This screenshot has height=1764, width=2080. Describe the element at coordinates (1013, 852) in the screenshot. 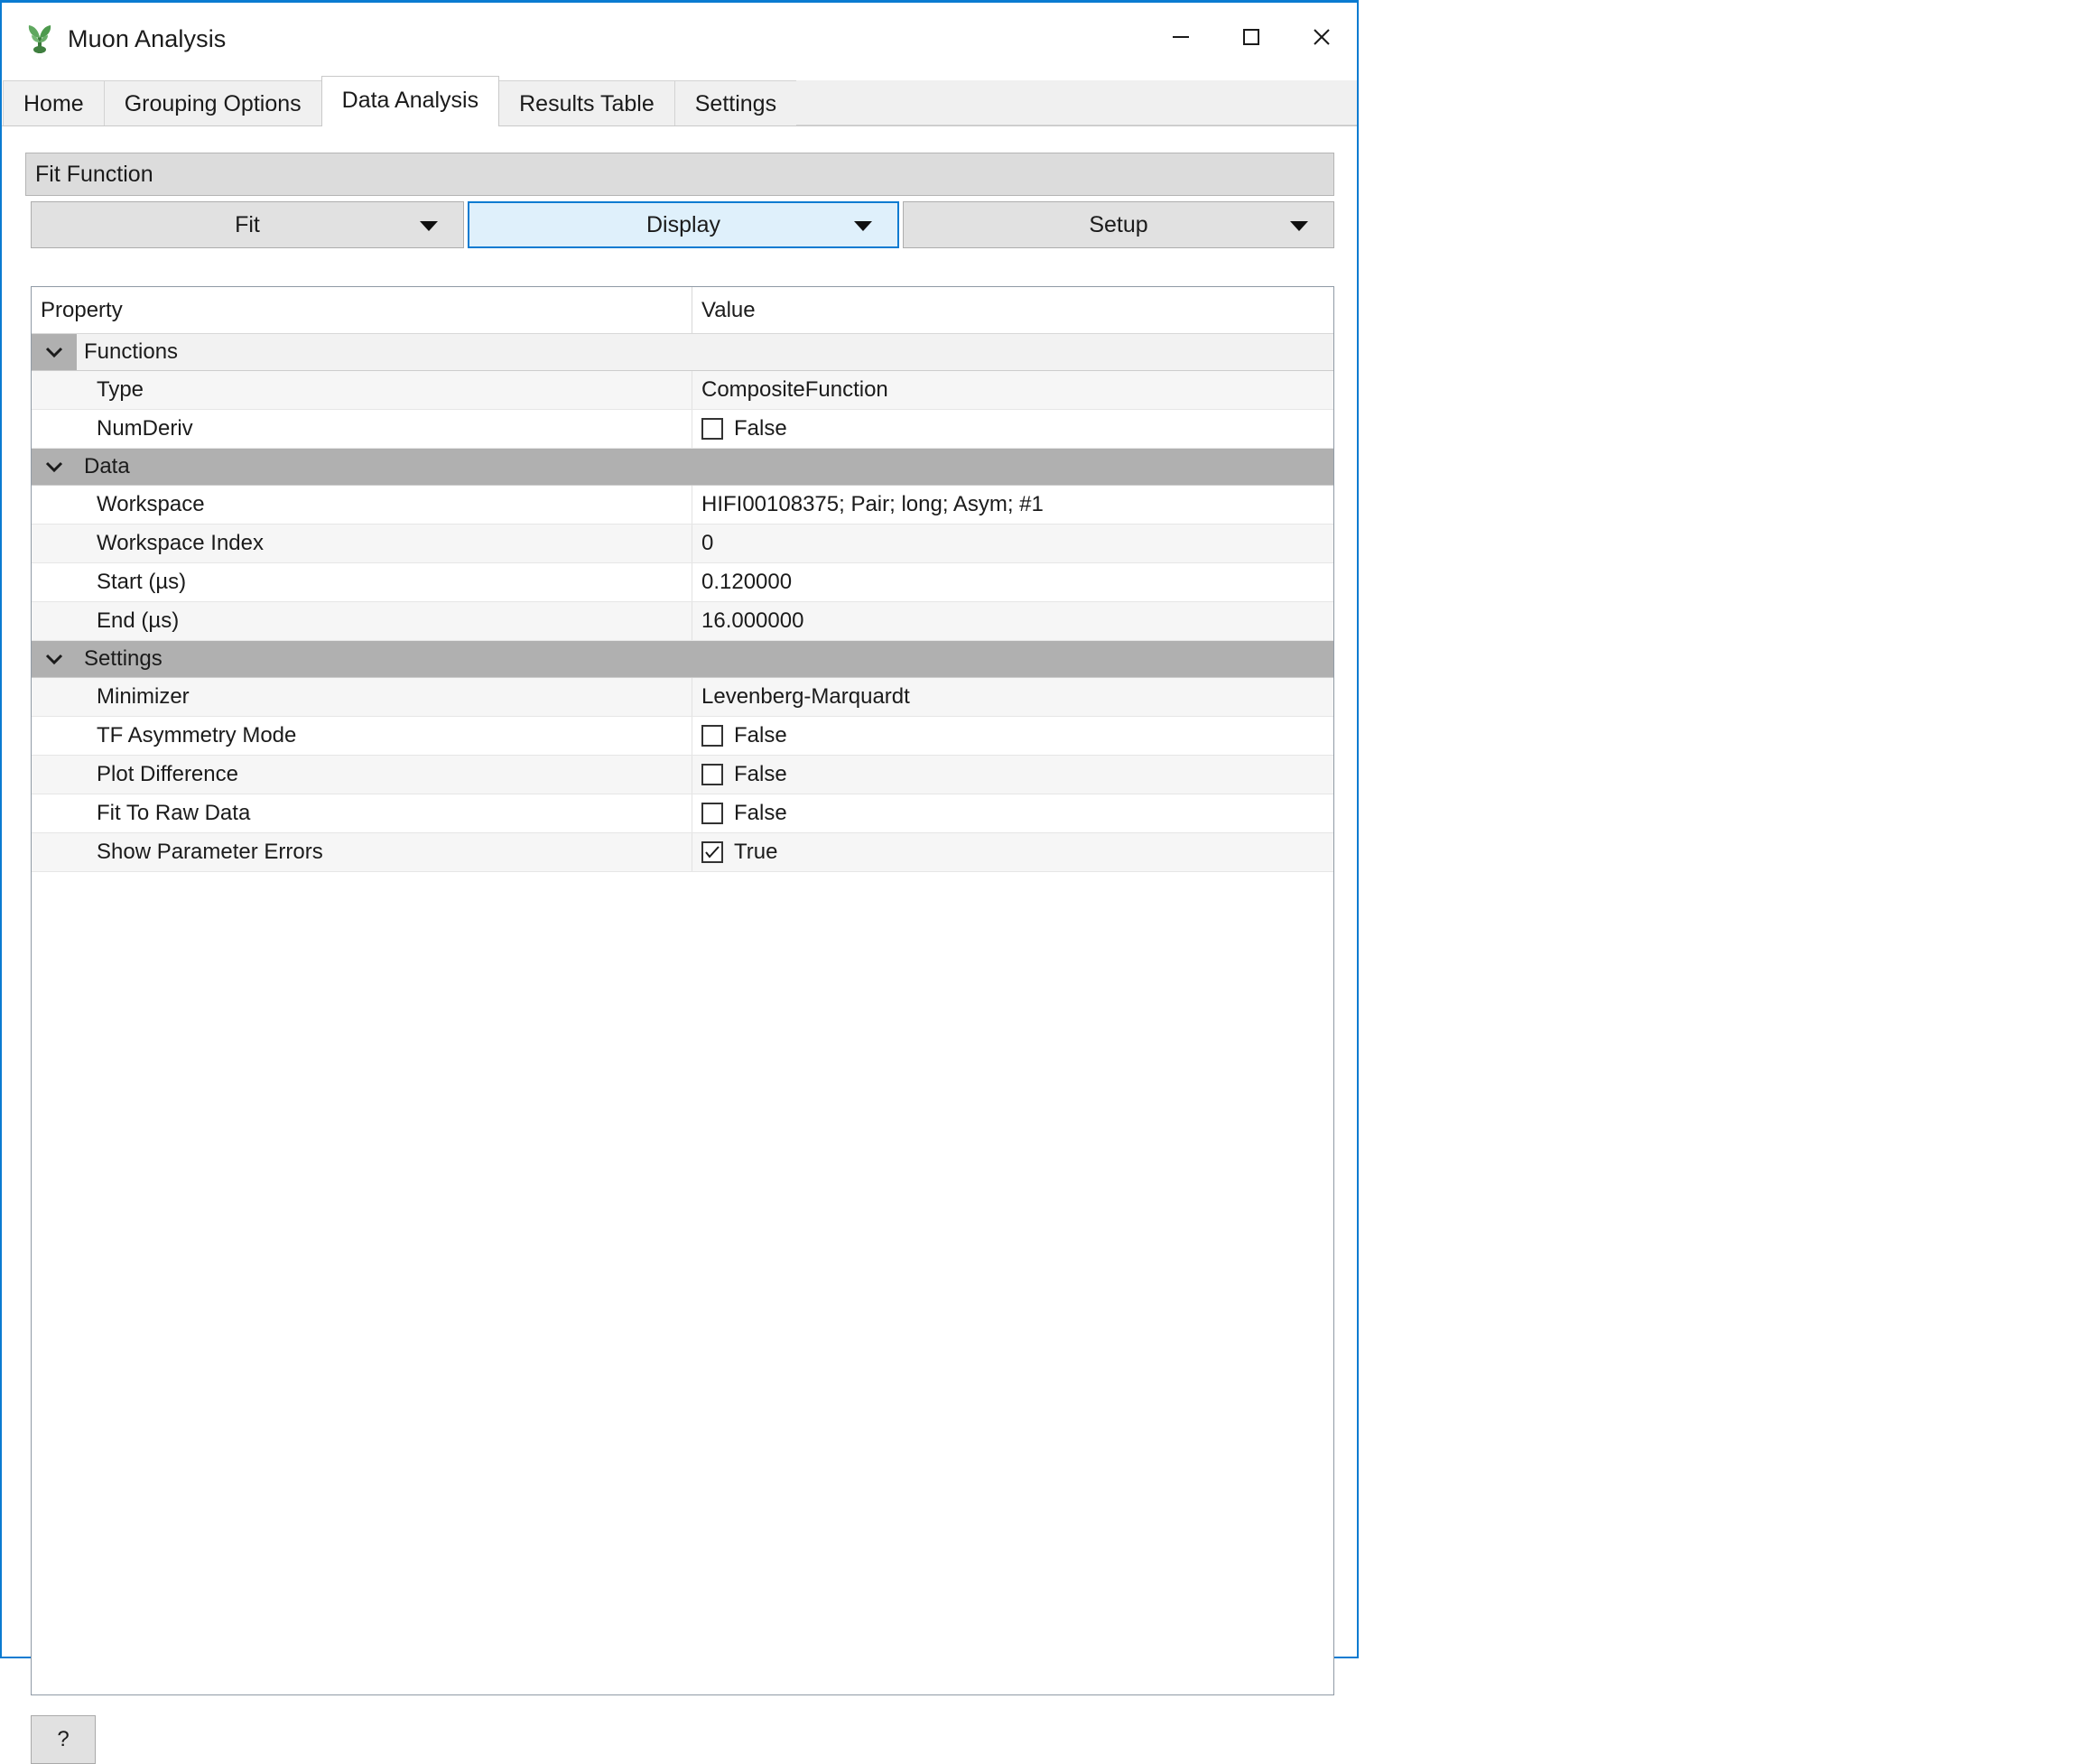

I see `row-value: True` at that location.